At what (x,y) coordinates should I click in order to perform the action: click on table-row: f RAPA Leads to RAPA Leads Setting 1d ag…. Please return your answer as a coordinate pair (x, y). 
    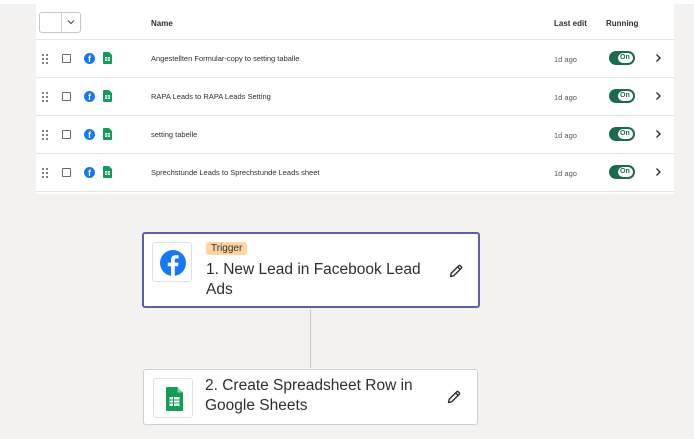
    Looking at the image, I should click on (355, 97).